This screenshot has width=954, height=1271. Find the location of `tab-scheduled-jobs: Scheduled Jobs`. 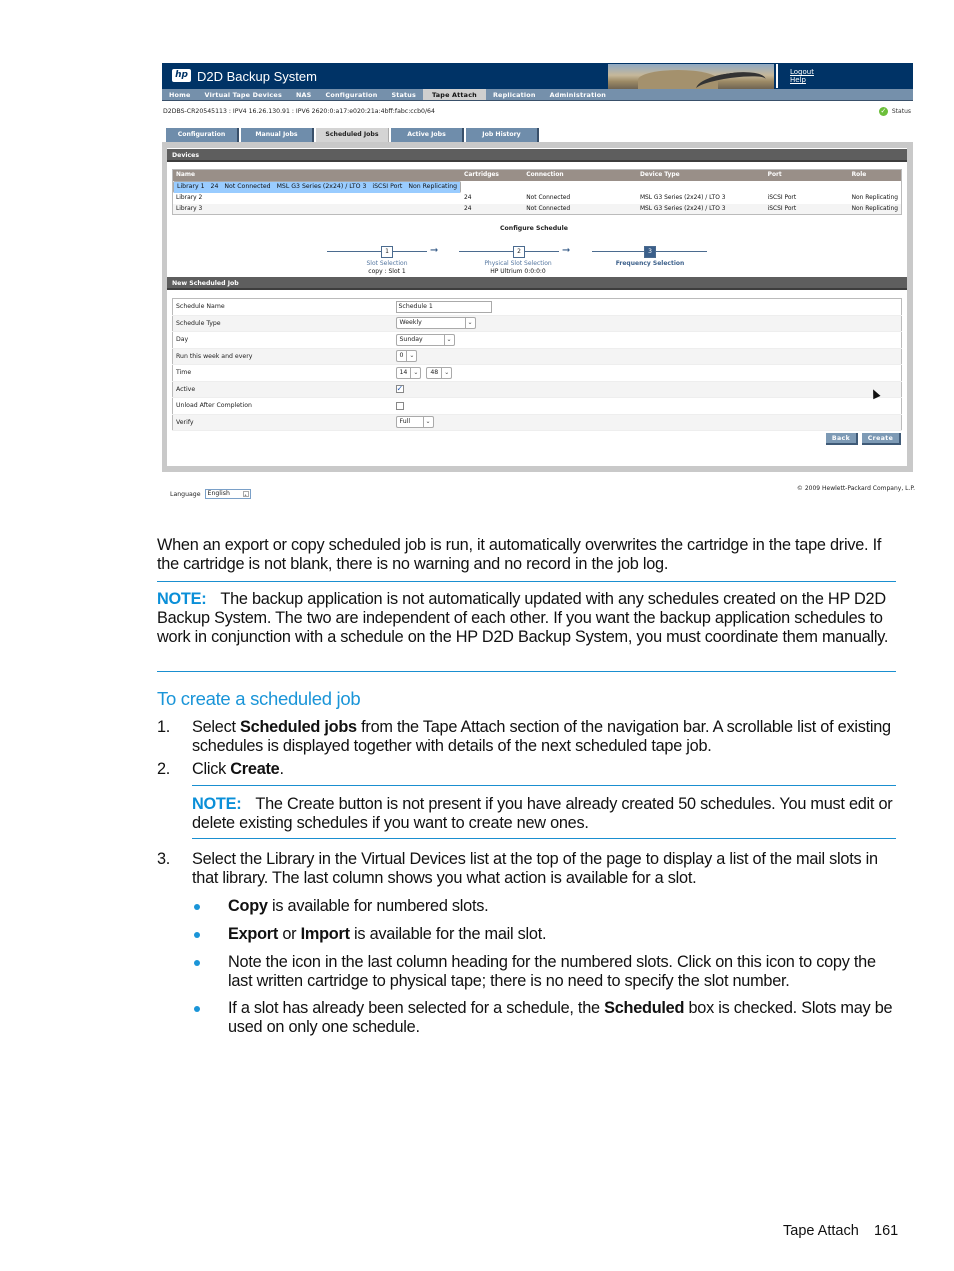

tab-scheduled-jobs: Scheduled Jobs is located at coordinates (352, 135).